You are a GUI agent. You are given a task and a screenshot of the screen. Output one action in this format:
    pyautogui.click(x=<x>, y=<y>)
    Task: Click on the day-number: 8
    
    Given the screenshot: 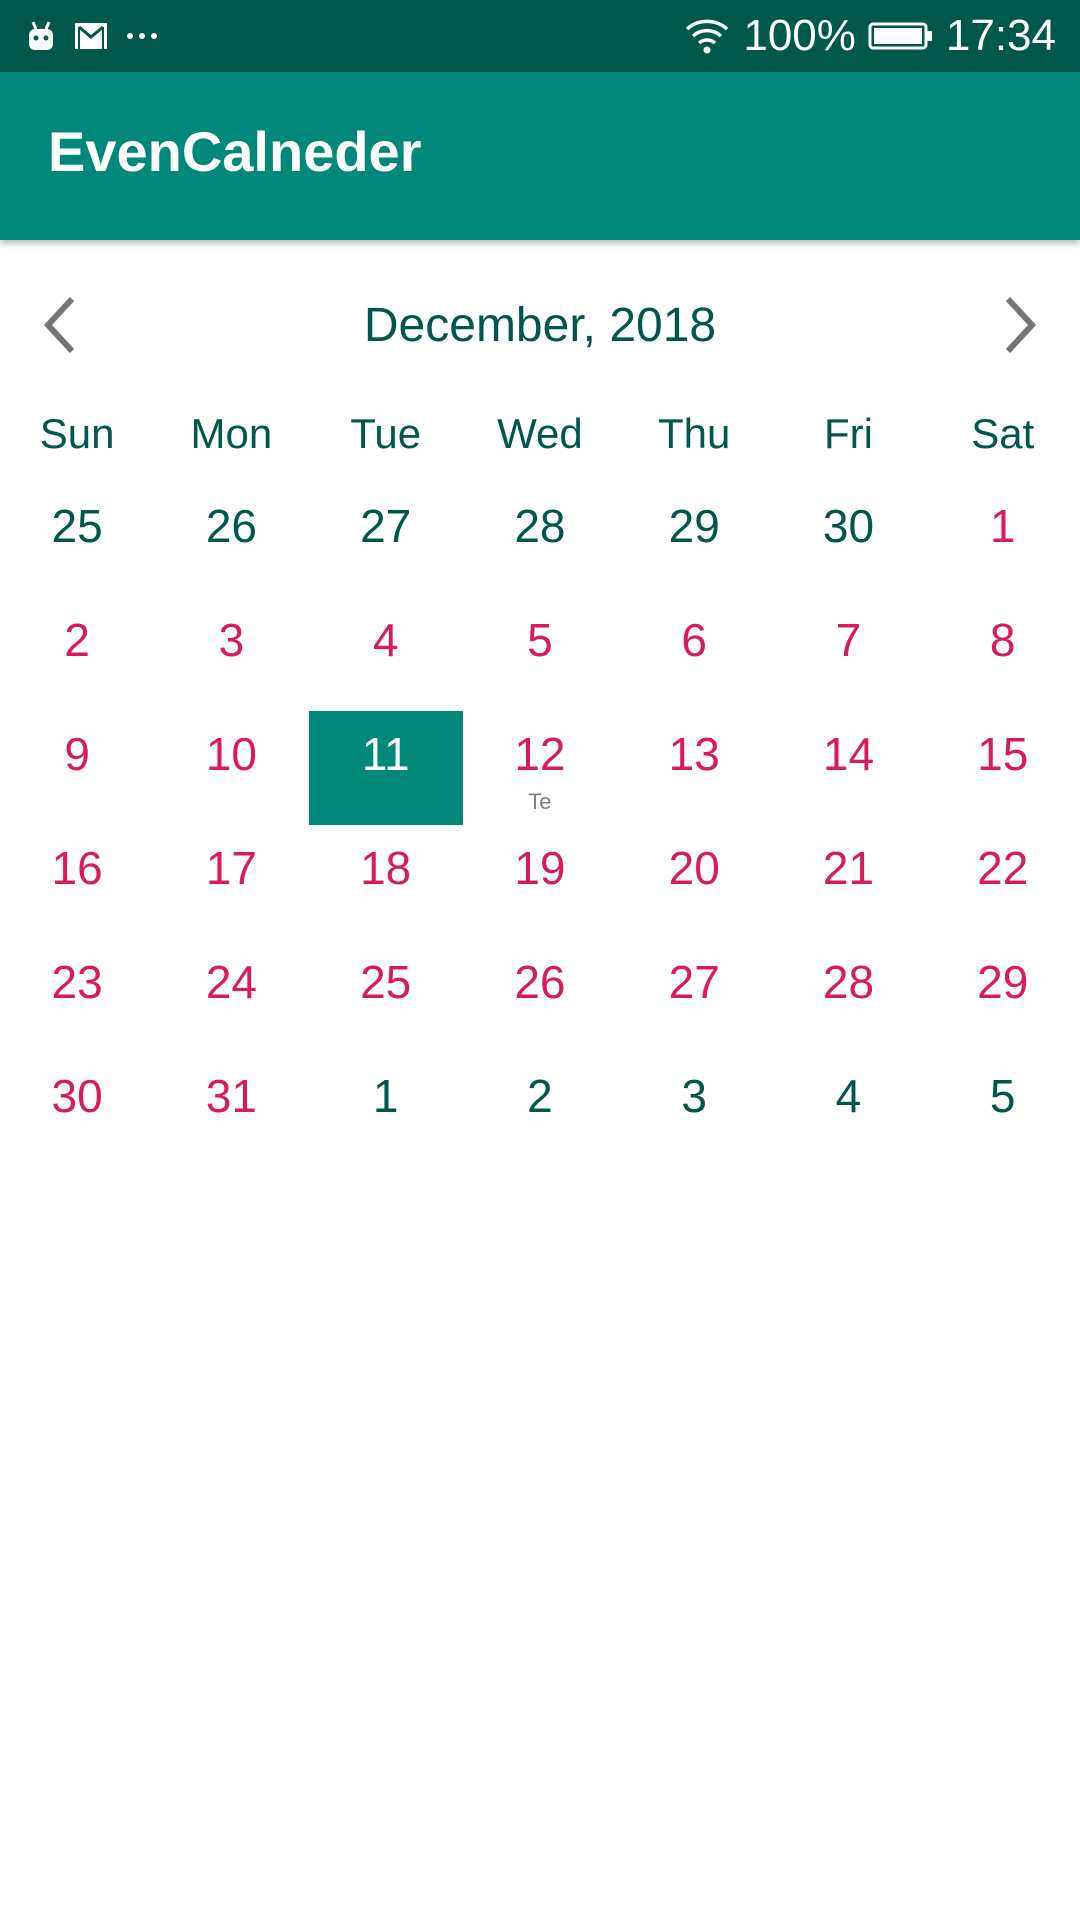 What is the action you would take?
    pyautogui.click(x=1002, y=640)
    